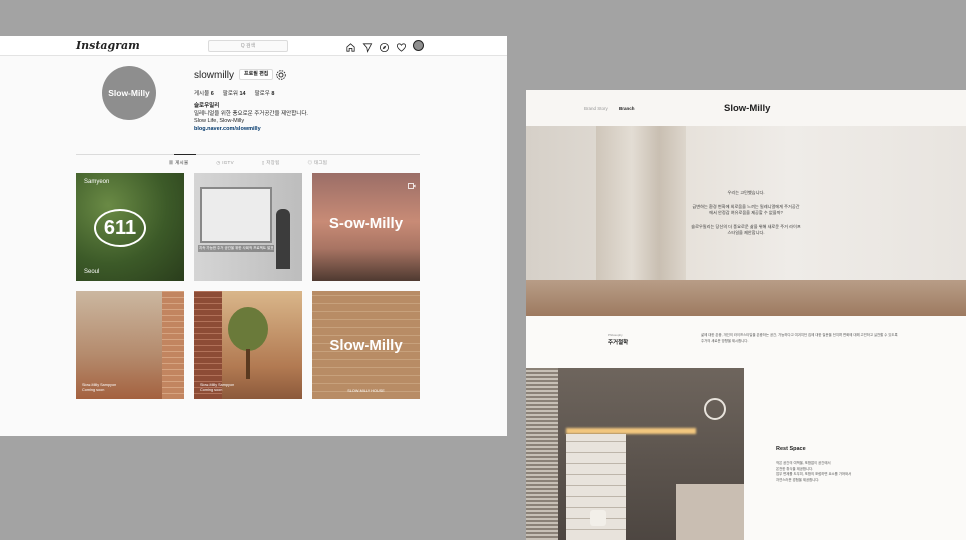 The height and width of the screenshot is (540, 966). I want to click on tab-divider, so click(248, 154).